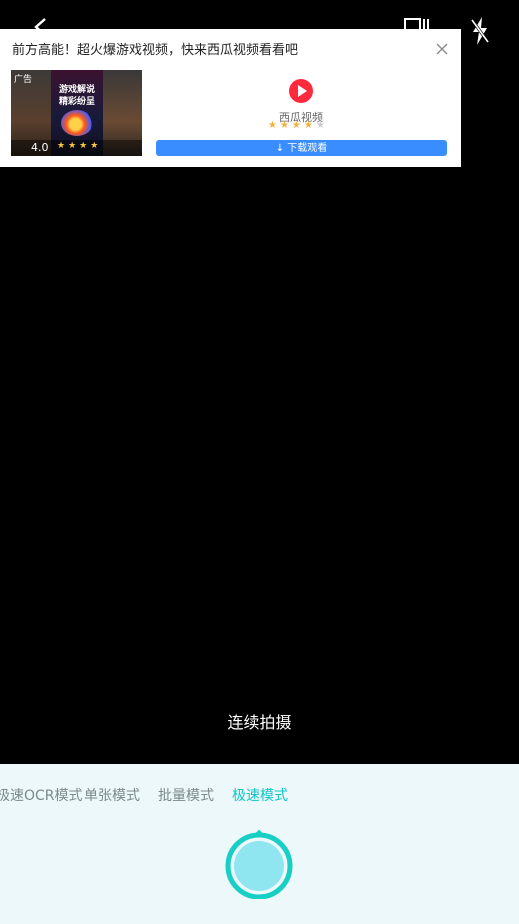  Describe the element at coordinates (280, 148) in the screenshot. I see `download-icon: ↓` at that location.